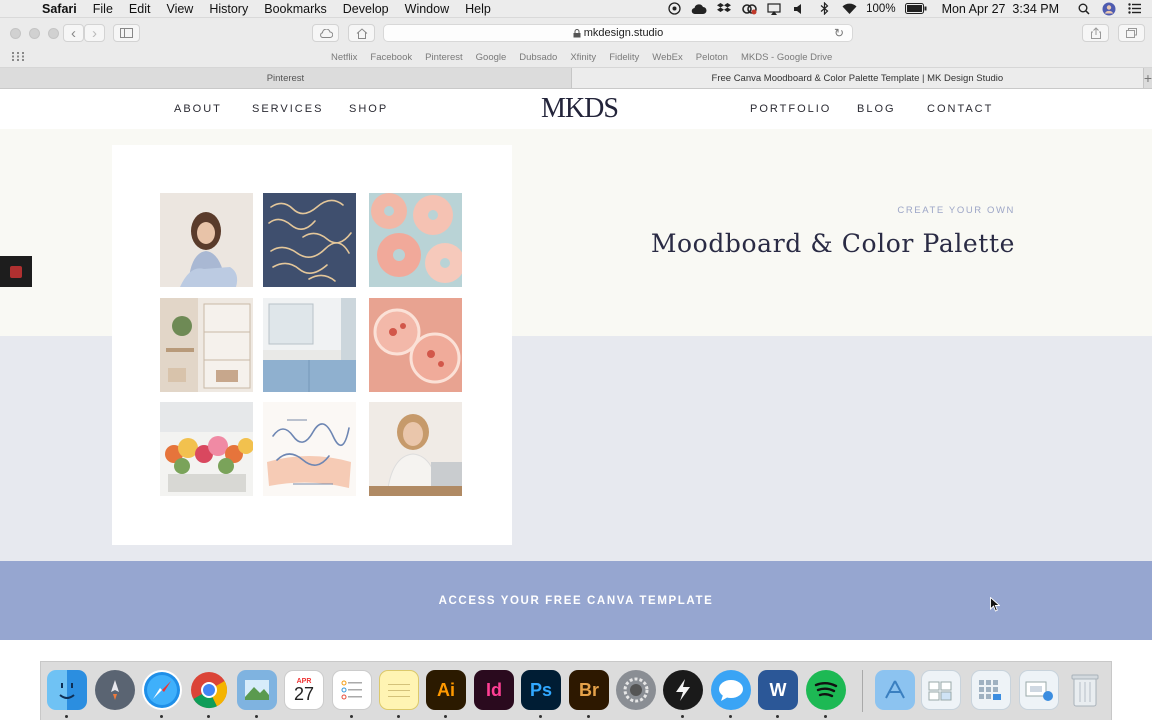 This screenshot has height=720, width=1152. Describe the element at coordinates (257, 690) in the screenshot. I see `preview-icon` at that location.